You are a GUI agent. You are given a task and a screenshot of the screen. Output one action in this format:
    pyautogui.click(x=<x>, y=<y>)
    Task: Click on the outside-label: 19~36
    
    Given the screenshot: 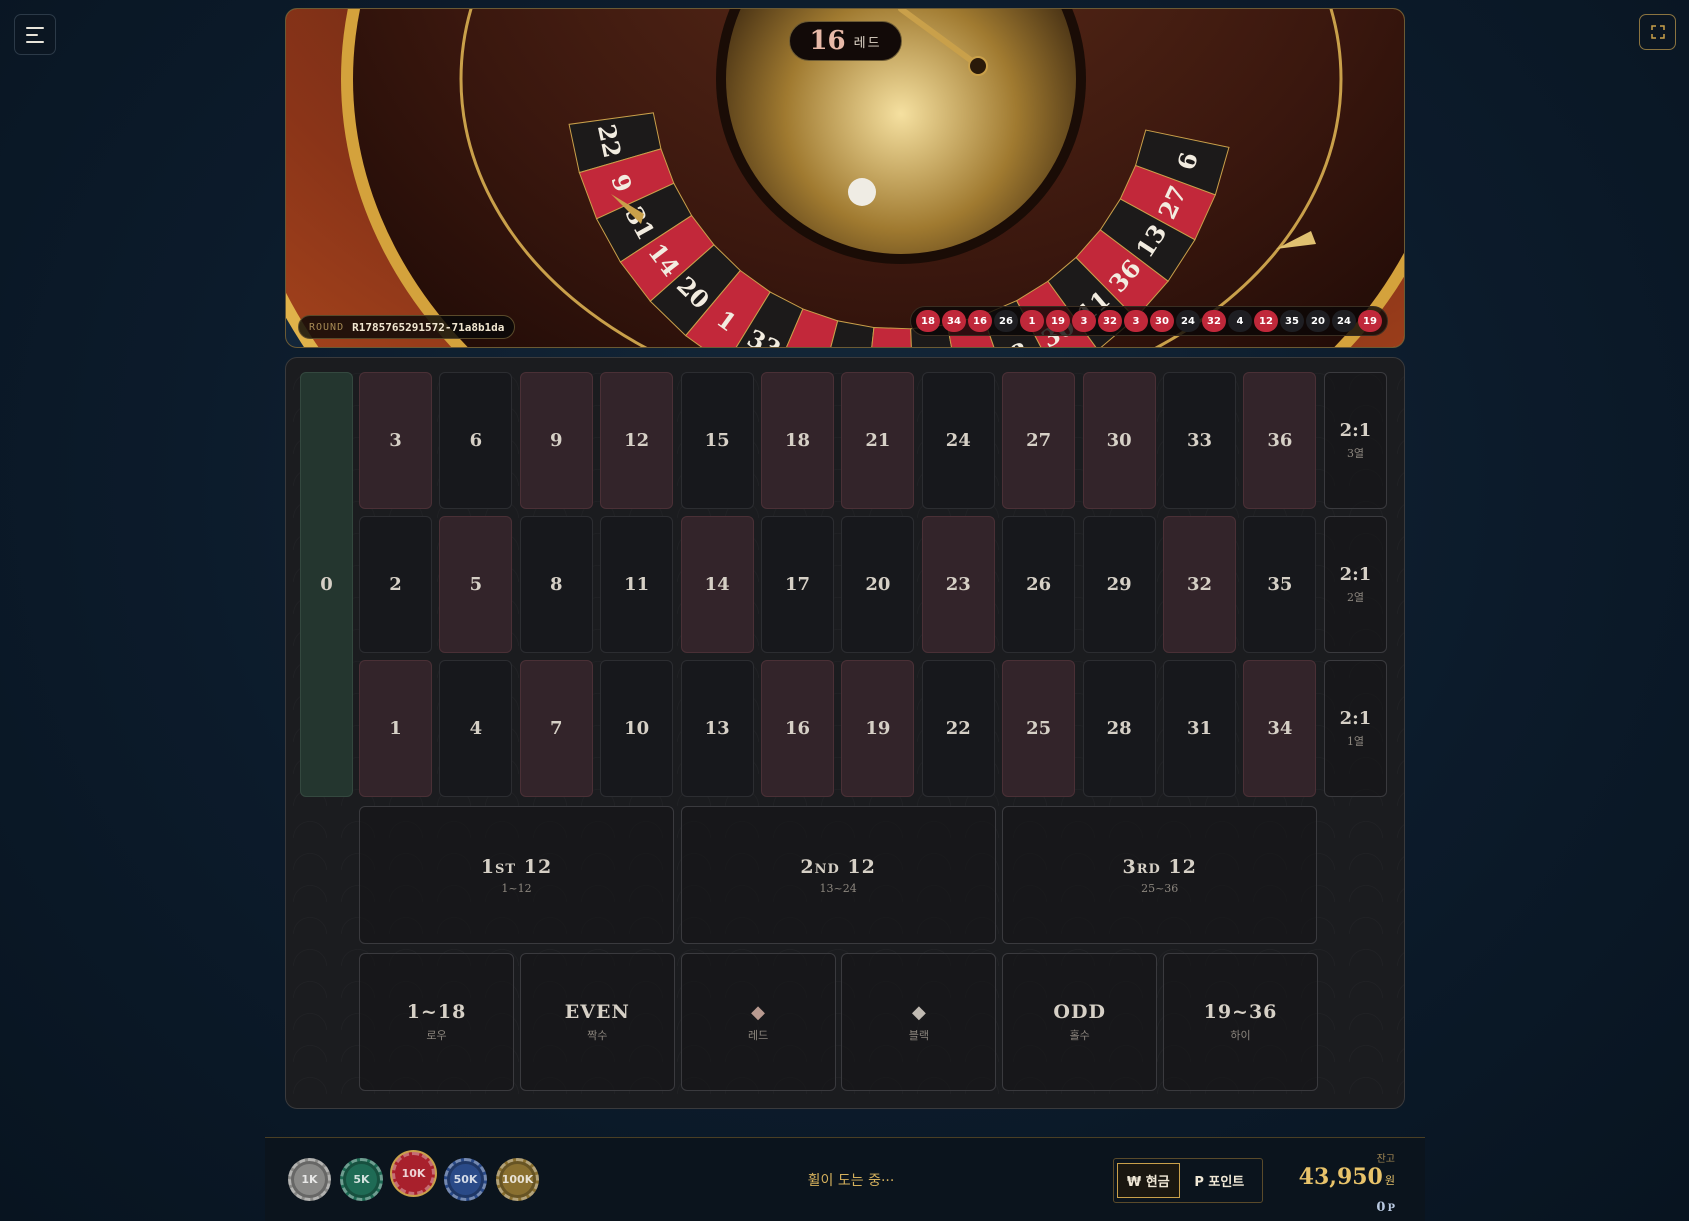 What is the action you would take?
    pyautogui.click(x=1240, y=1012)
    